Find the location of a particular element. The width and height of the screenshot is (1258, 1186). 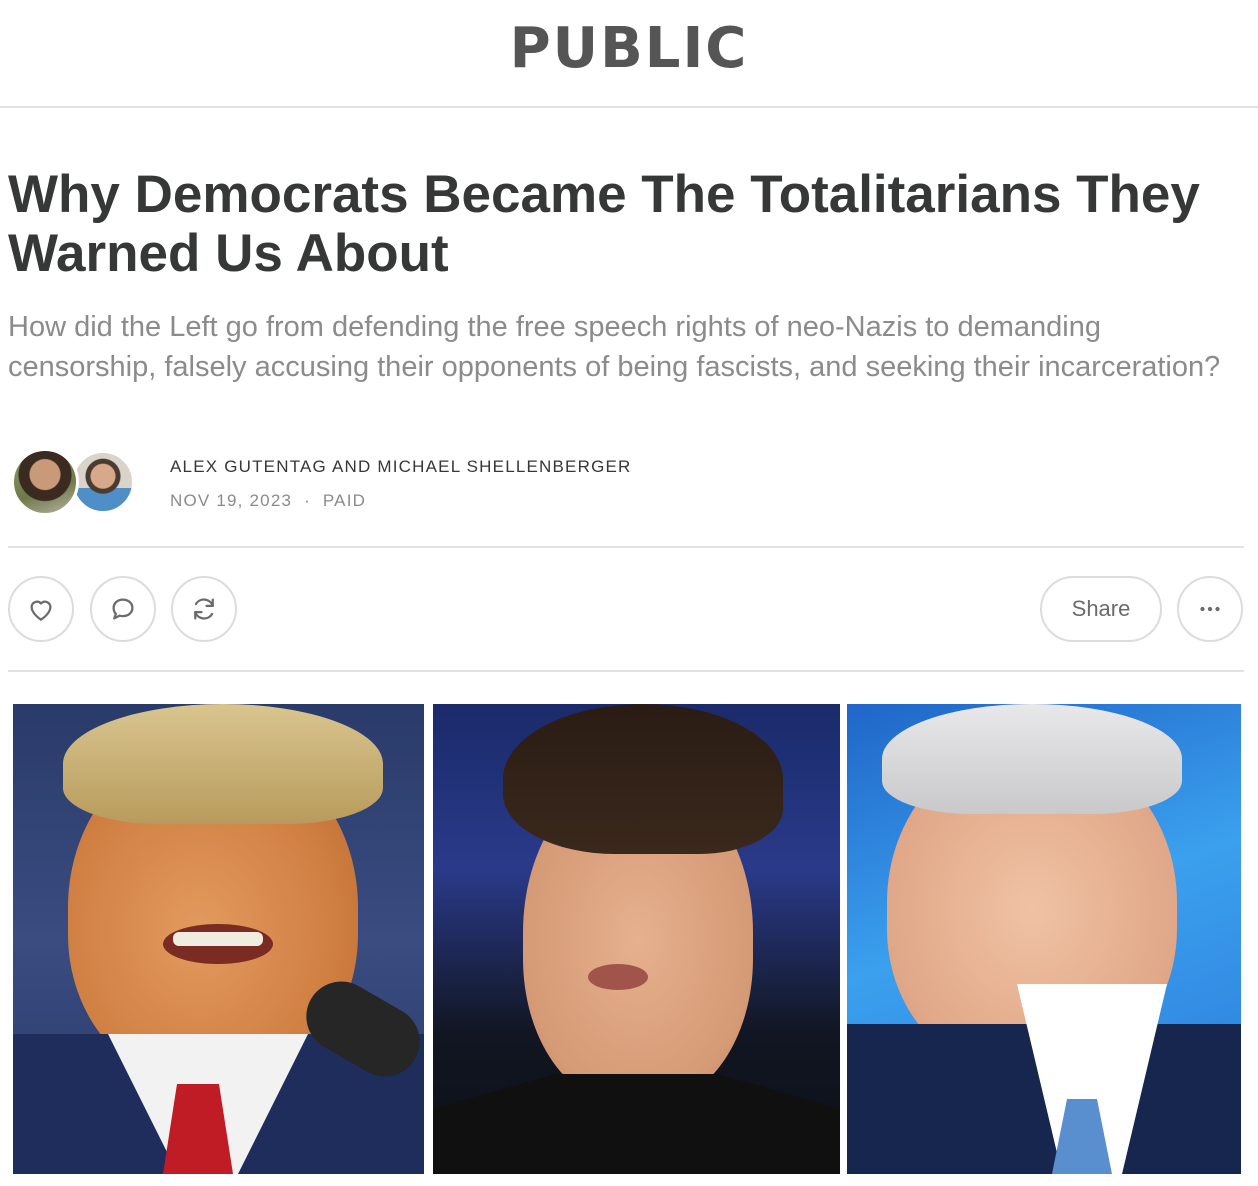

photo-panel-center is located at coordinates (636, 939).